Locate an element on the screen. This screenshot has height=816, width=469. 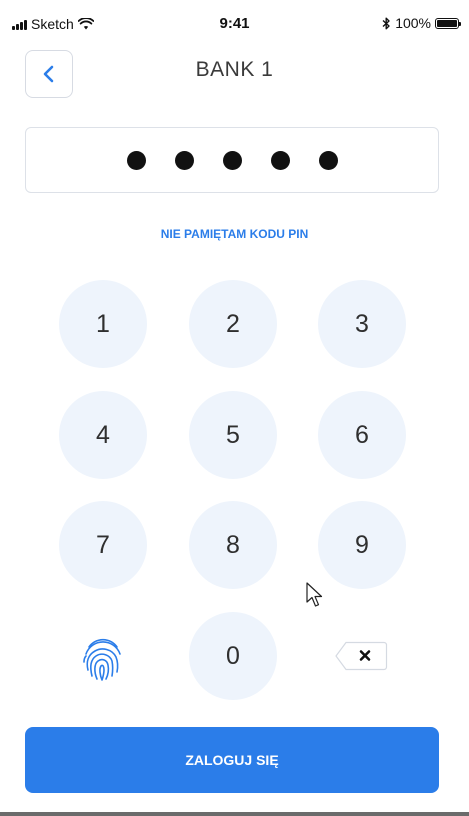
key-label: 4 is located at coordinates (103, 434).